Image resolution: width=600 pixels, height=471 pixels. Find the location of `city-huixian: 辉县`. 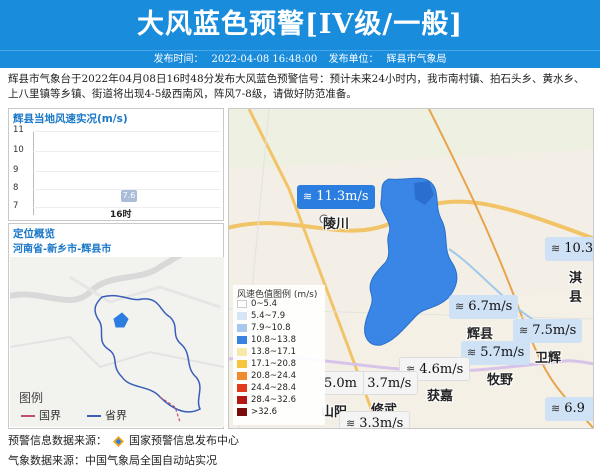

city-huixian: 辉县 is located at coordinates (480, 334).